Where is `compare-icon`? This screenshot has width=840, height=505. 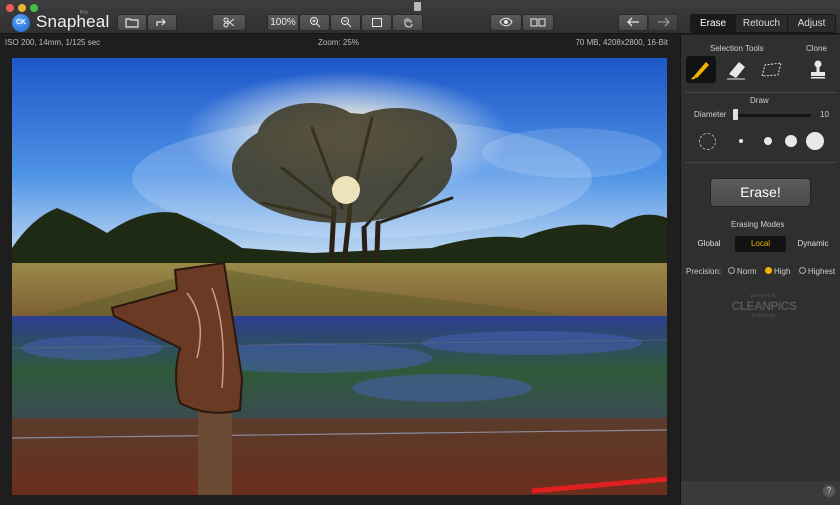 compare-icon is located at coordinates (538, 22).